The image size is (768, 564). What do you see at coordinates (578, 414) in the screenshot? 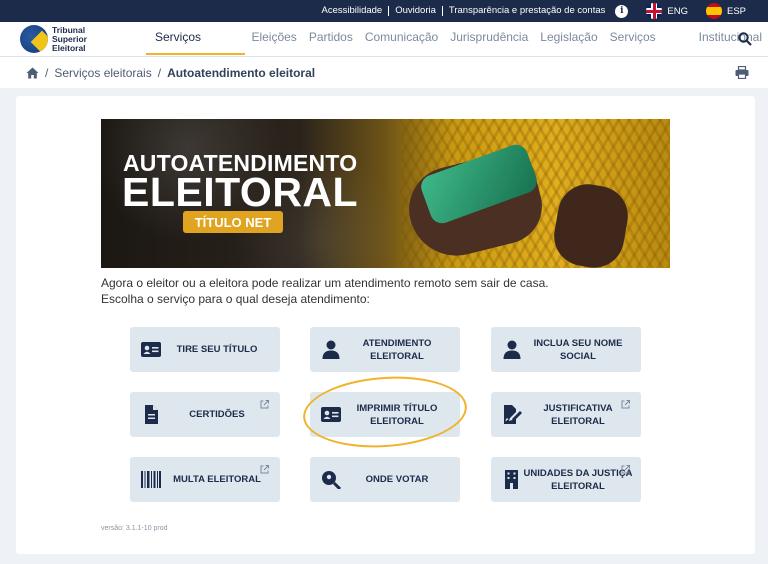
I see `service-label: JUSTIFICATIVA ELEITORAL` at bounding box center [578, 414].